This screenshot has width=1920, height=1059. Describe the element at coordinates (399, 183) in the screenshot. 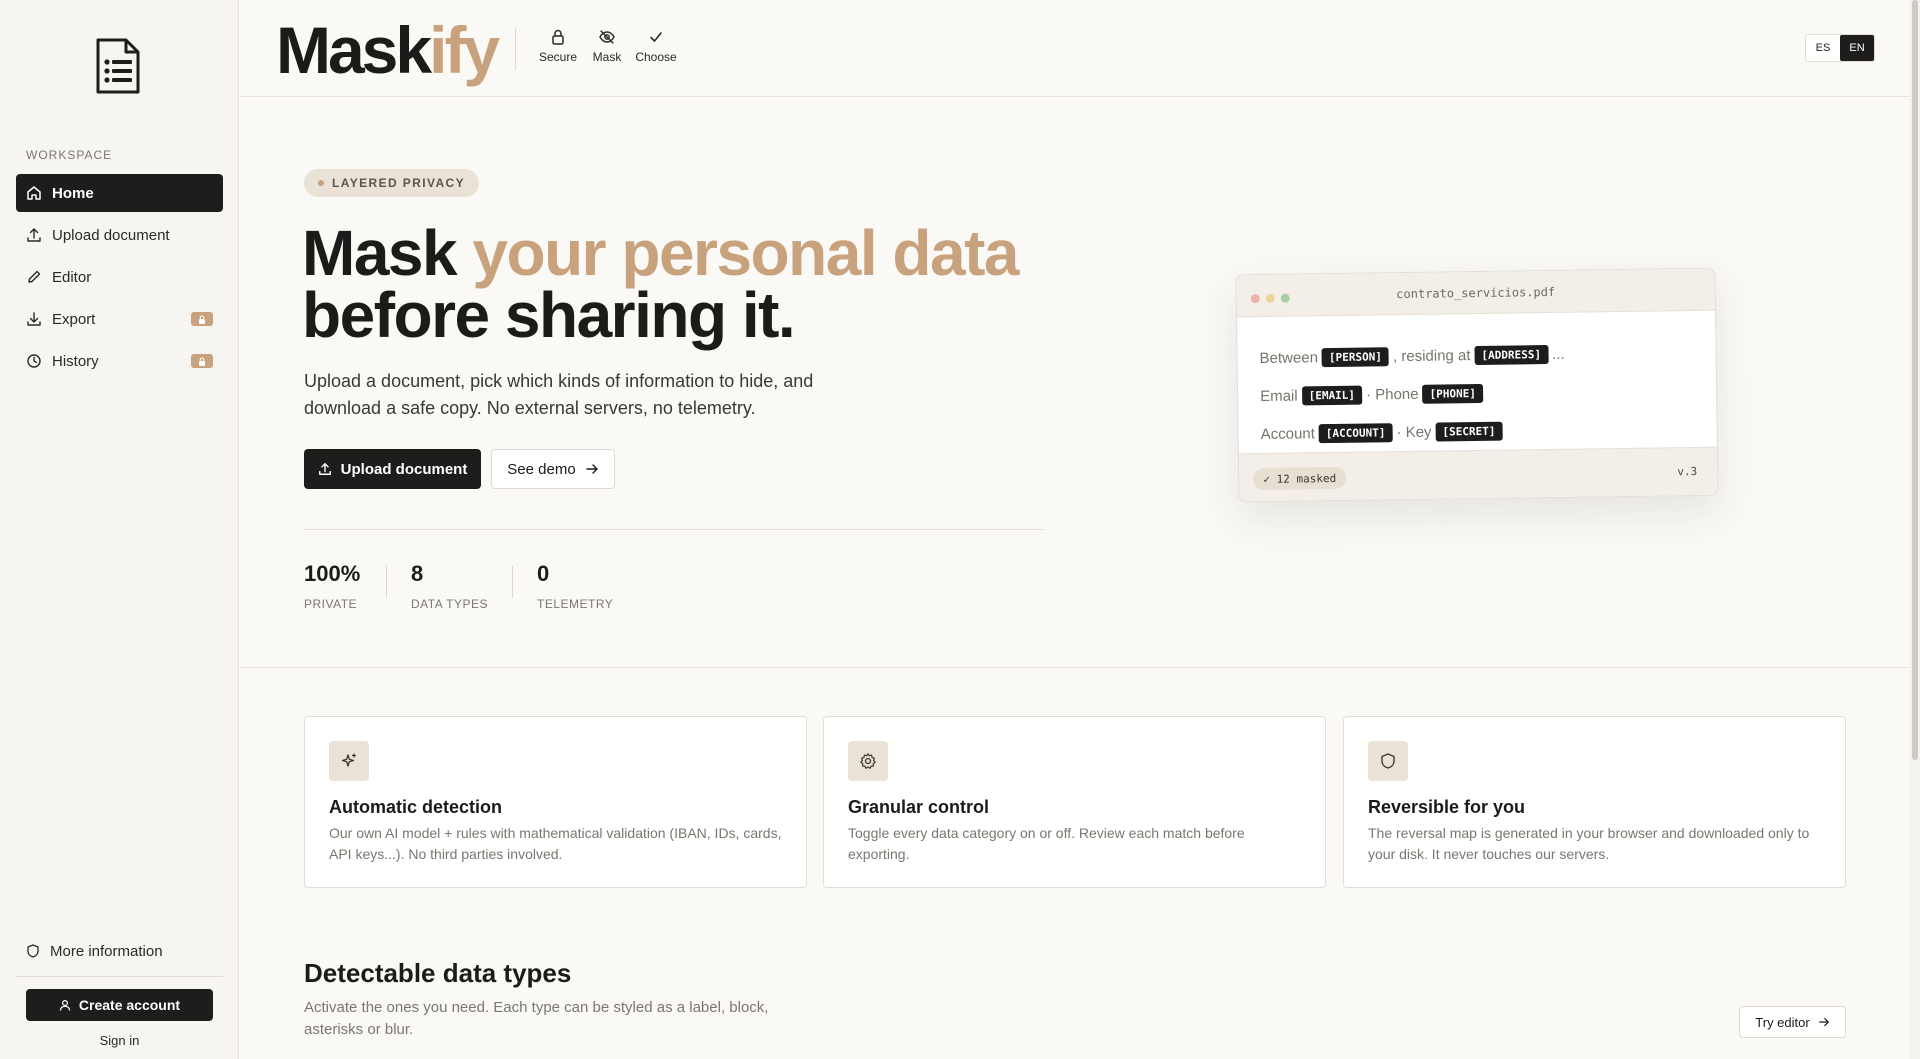

I see `badge-label: LAYERED PRIVACY` at that location.